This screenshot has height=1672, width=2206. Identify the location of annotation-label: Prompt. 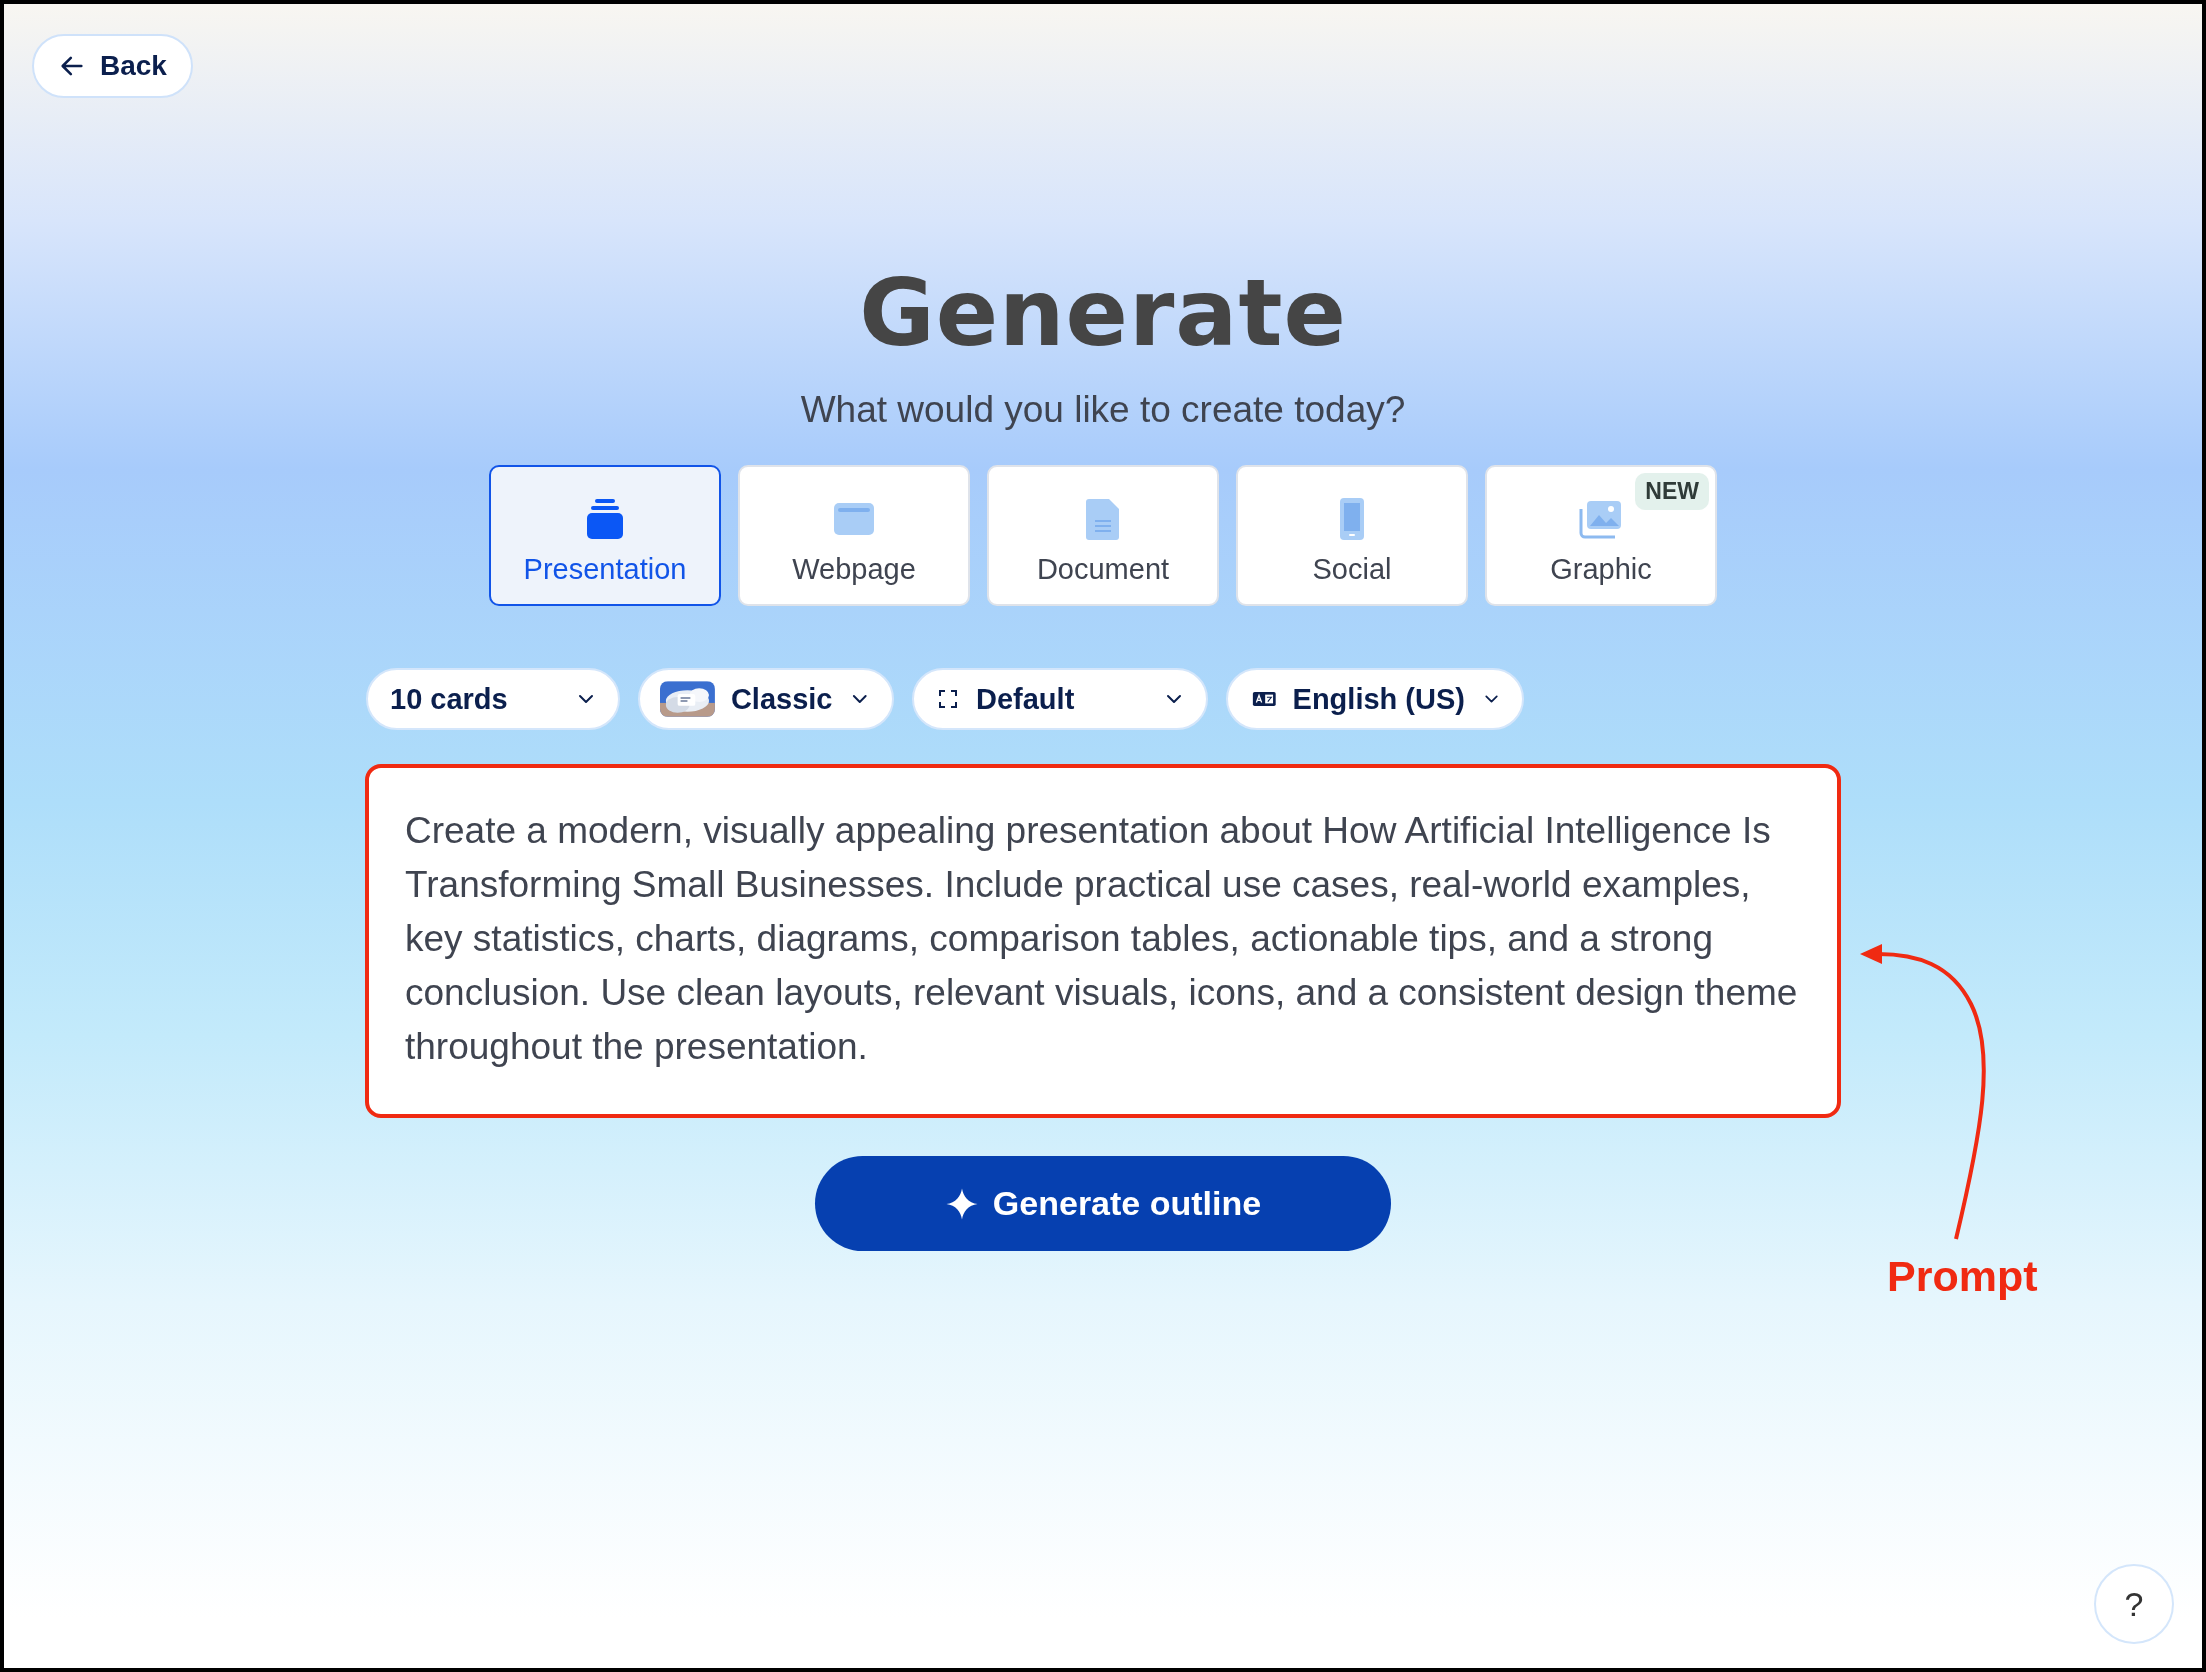
(1962, 1276).